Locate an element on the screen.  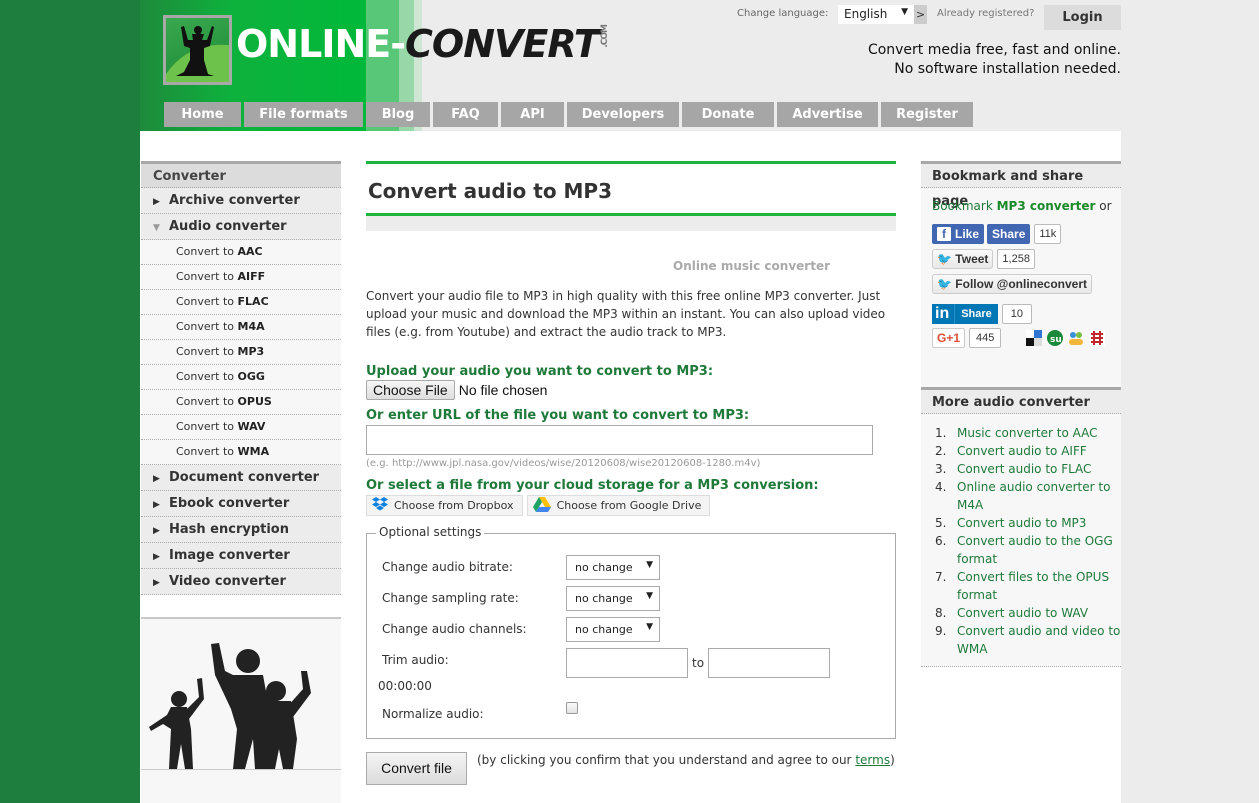
sidebar-item-label: Video converter is located at coordinates (227, 581).